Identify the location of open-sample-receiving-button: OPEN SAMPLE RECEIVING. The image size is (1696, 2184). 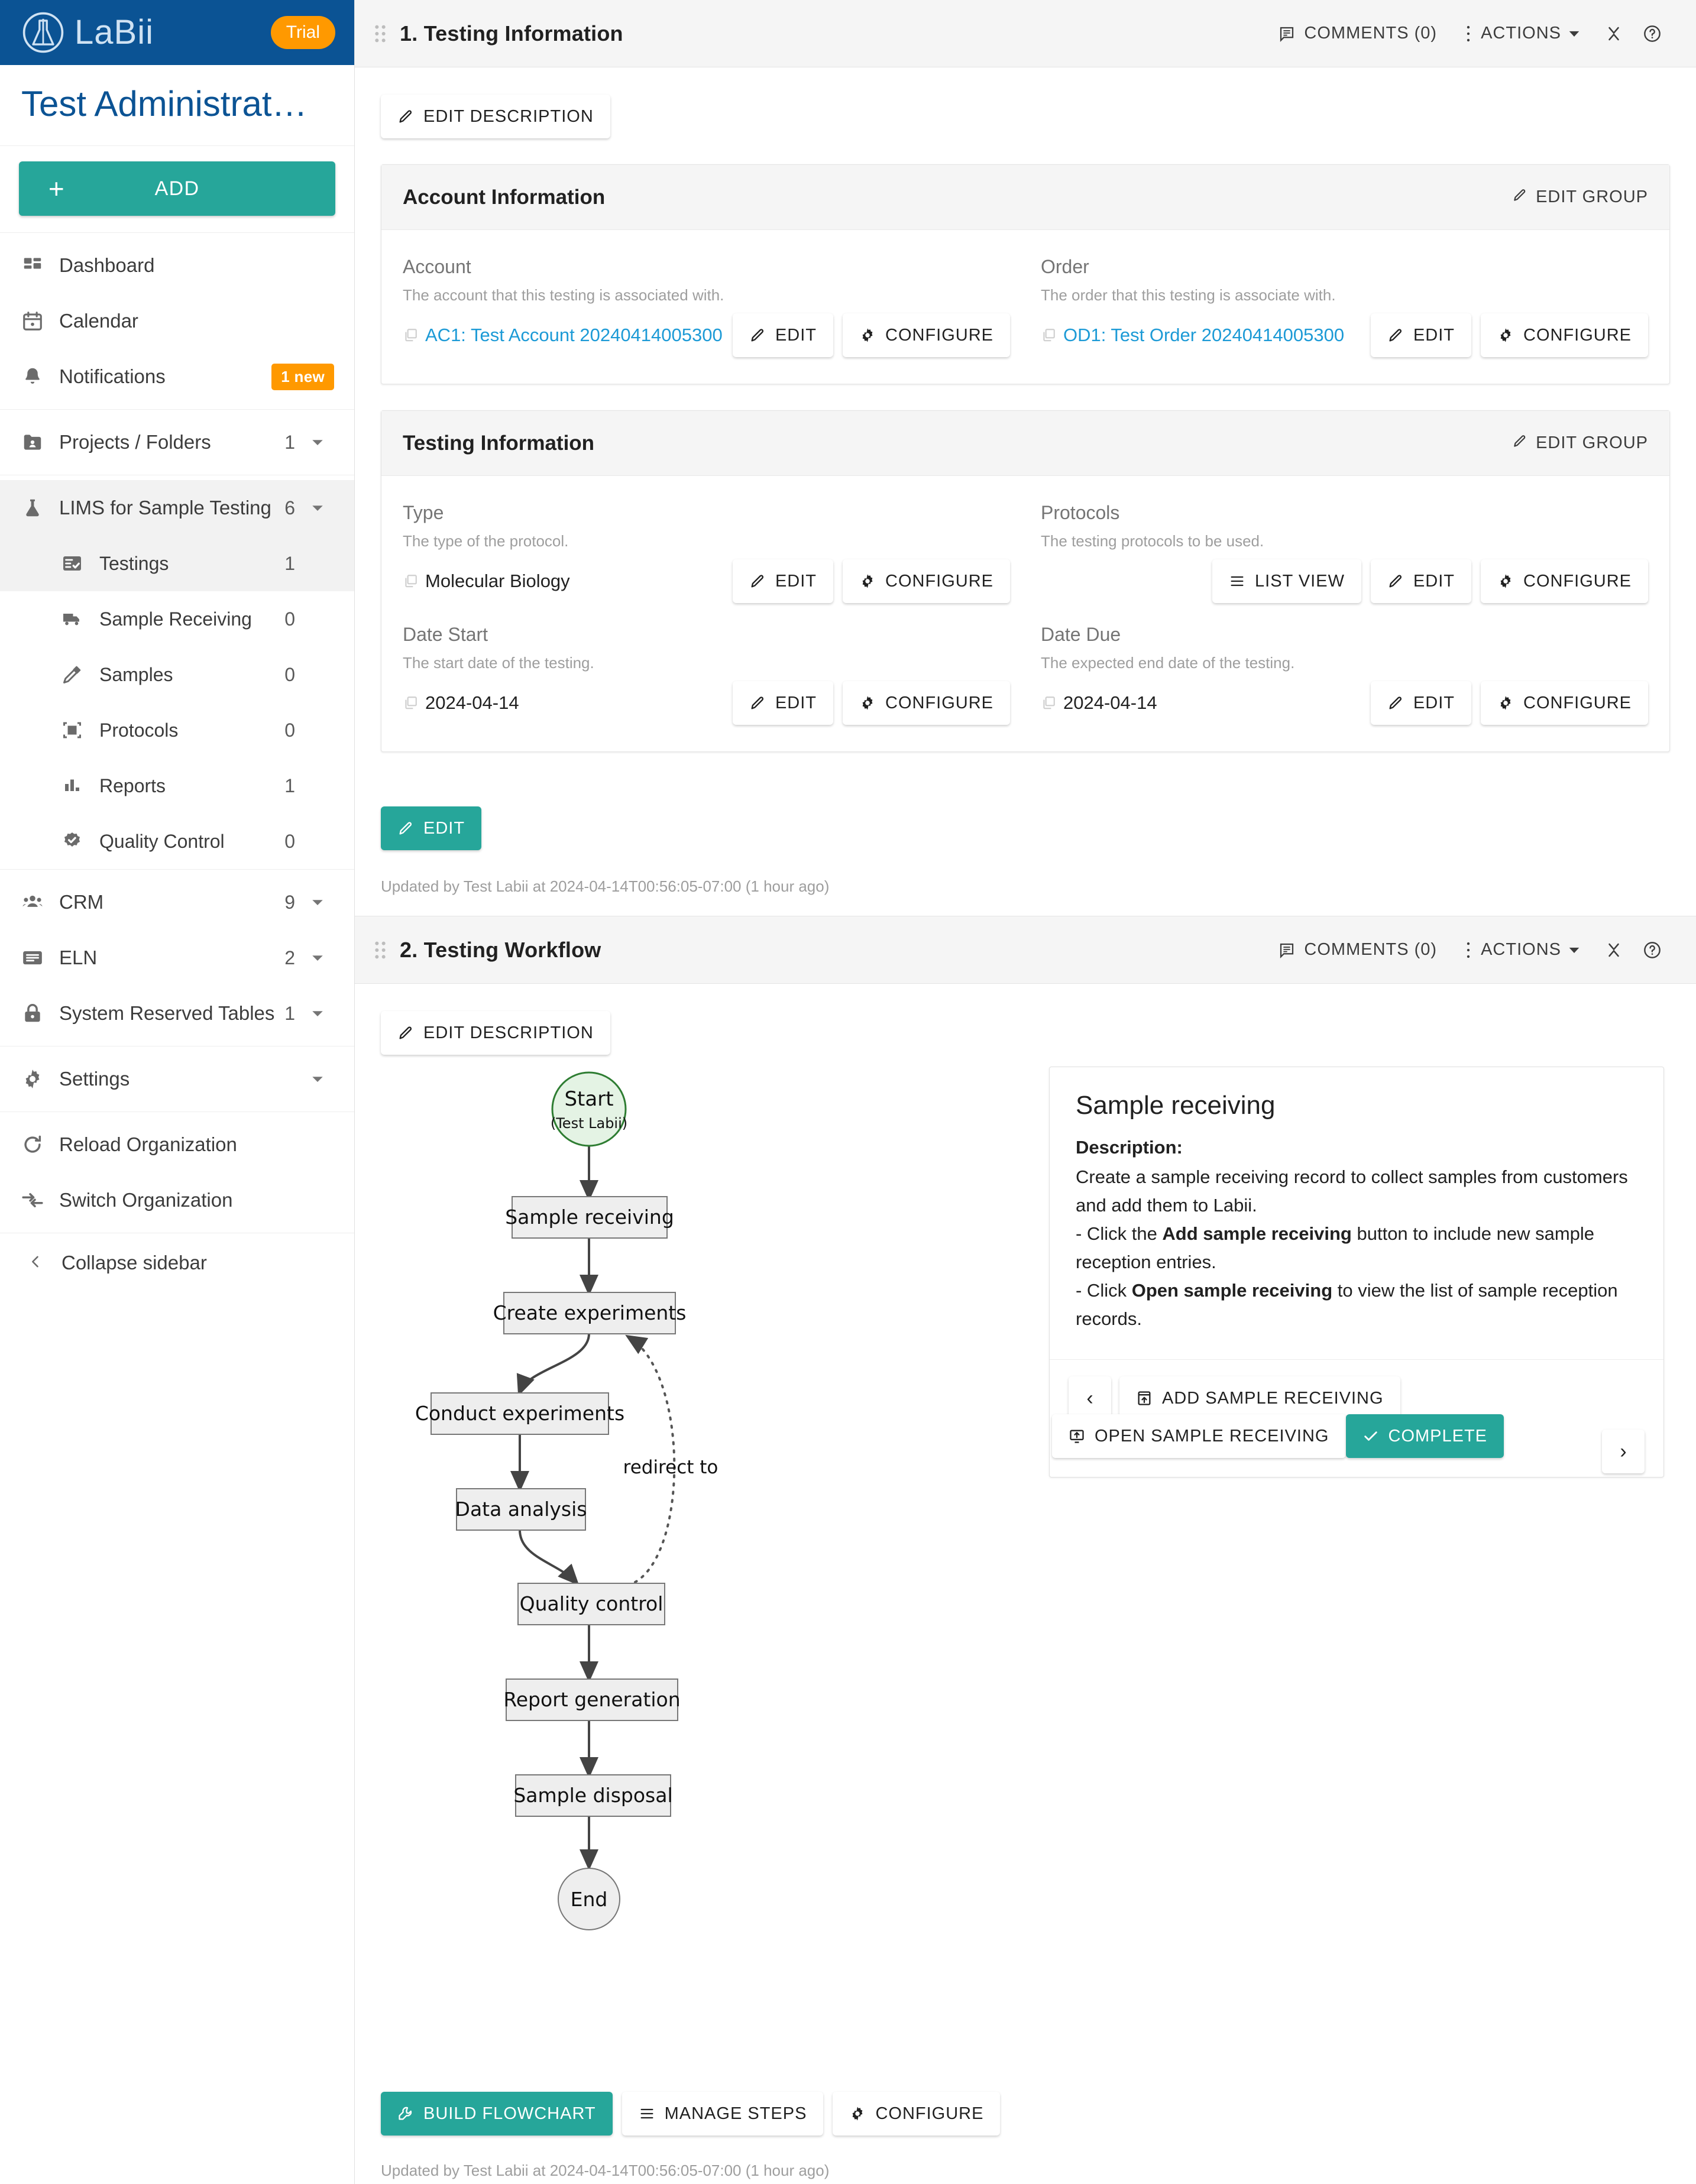
(1199, 1436).